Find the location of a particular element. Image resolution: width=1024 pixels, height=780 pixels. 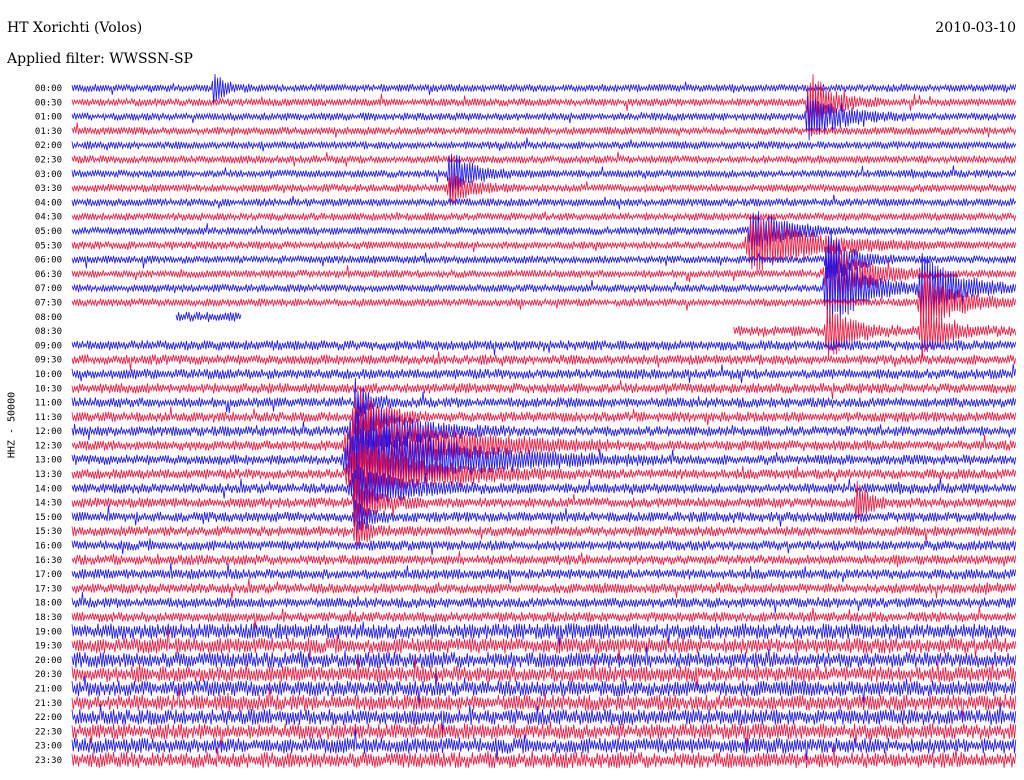

tick-label: 01:00 is located at coordinates (48, 118).